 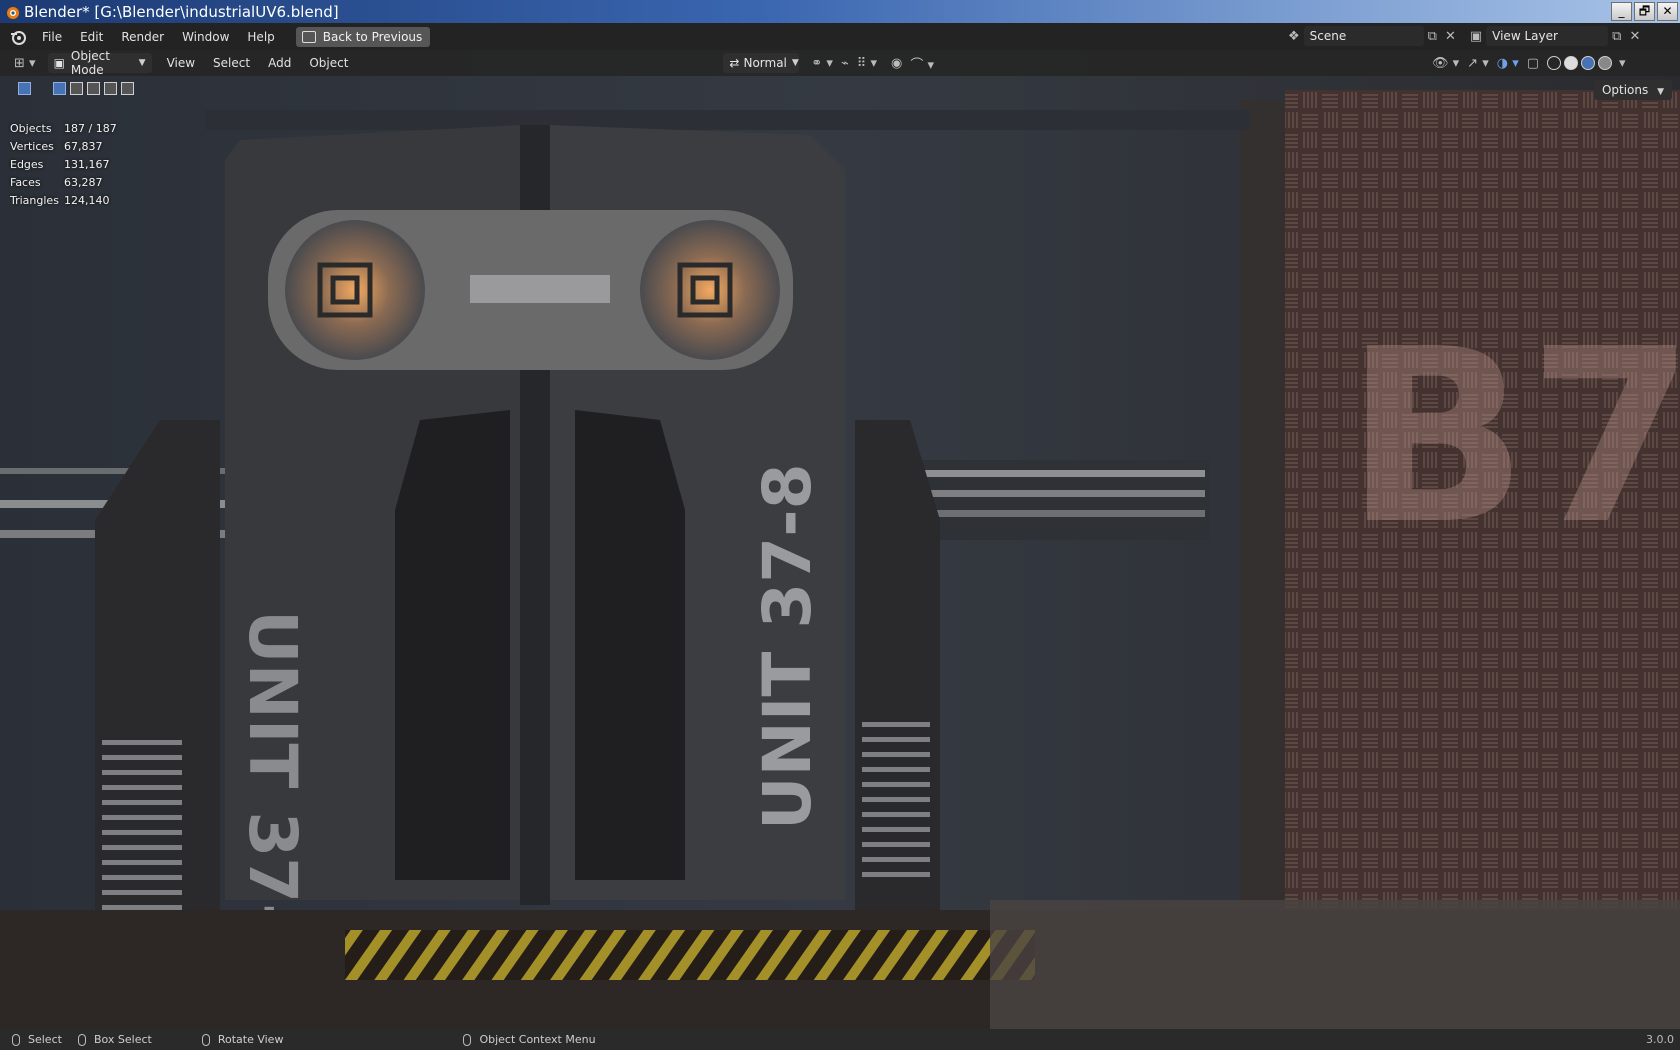 What do you see at coordinates (91, 37) in the screenshot?
I see `menu-edit: Edit` at bounding box center [91, 37].